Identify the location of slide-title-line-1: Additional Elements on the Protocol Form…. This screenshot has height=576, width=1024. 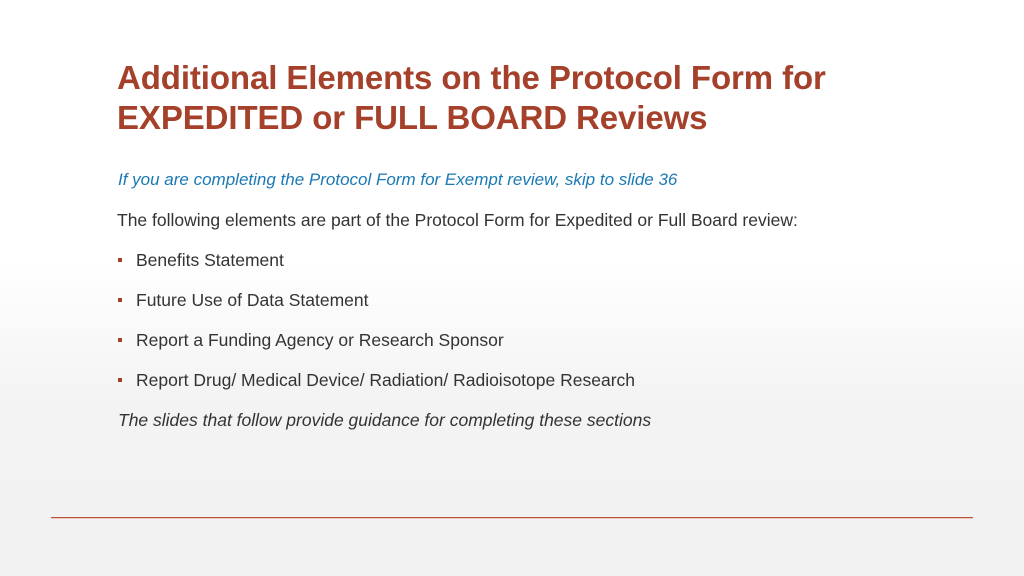
(471, 77).